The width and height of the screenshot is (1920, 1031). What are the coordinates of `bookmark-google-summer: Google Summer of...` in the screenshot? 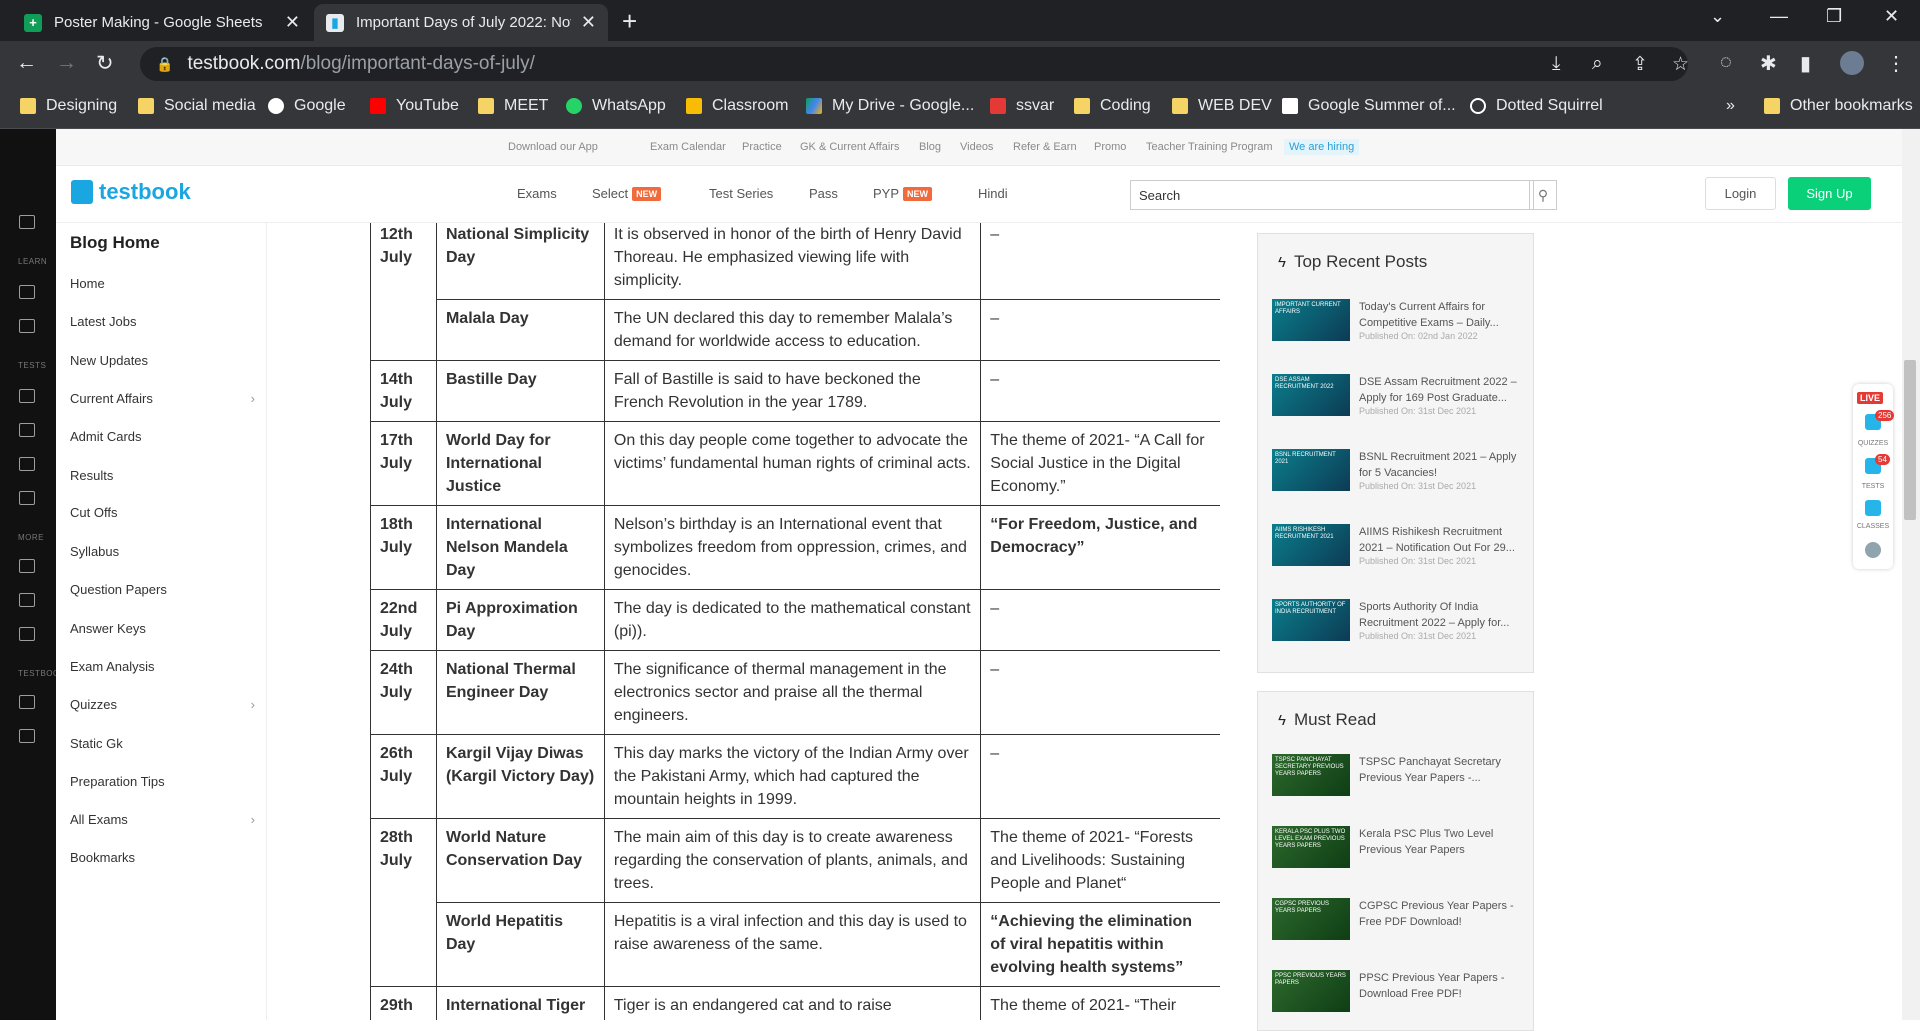 It's located at (1369, 106).